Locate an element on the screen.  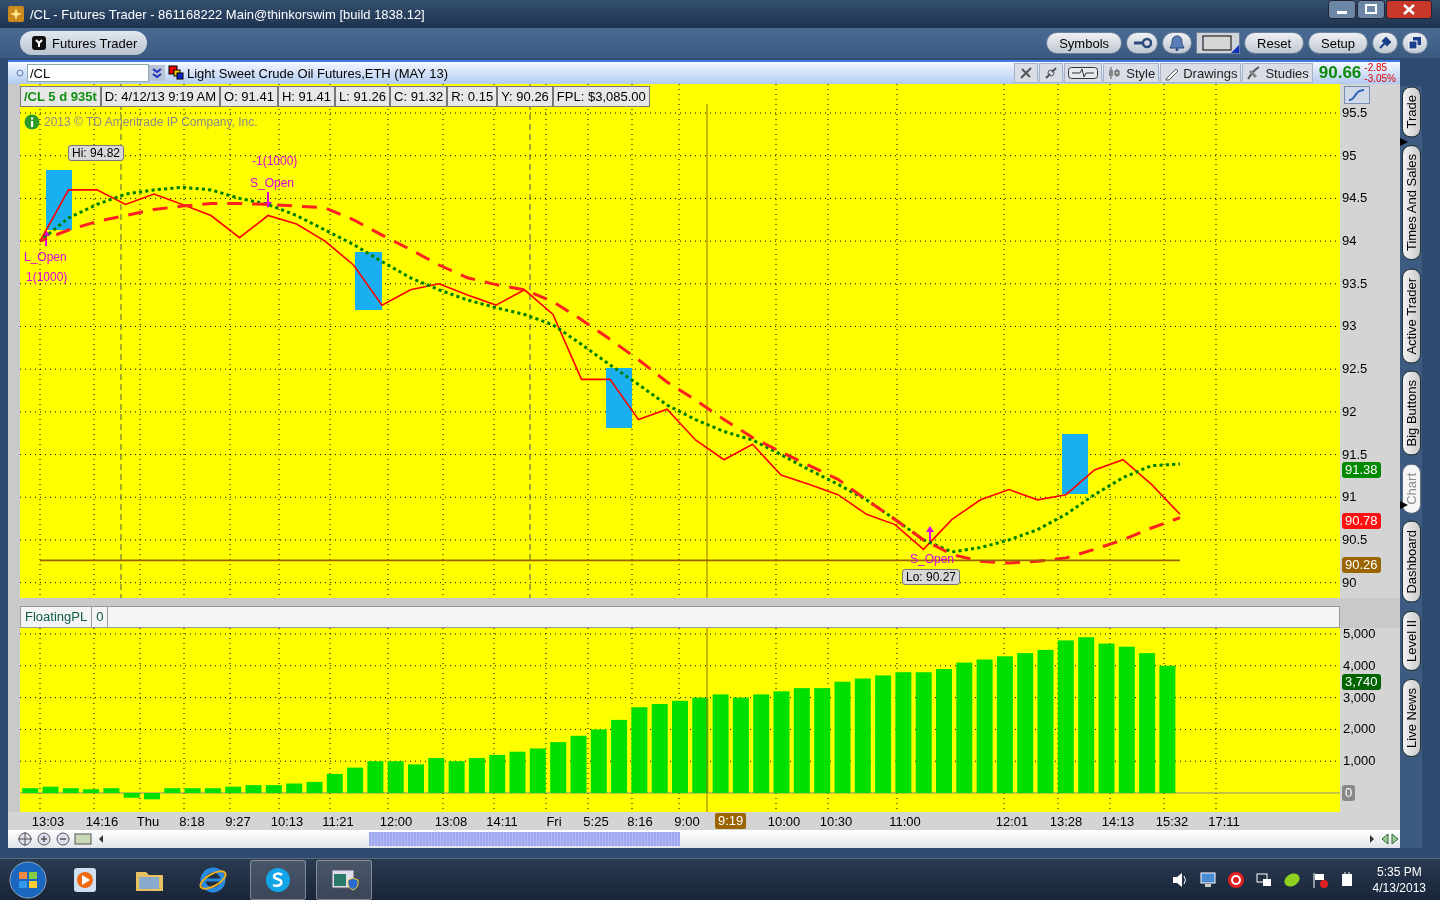
restore-icon is located at coordinates (1415, 43).